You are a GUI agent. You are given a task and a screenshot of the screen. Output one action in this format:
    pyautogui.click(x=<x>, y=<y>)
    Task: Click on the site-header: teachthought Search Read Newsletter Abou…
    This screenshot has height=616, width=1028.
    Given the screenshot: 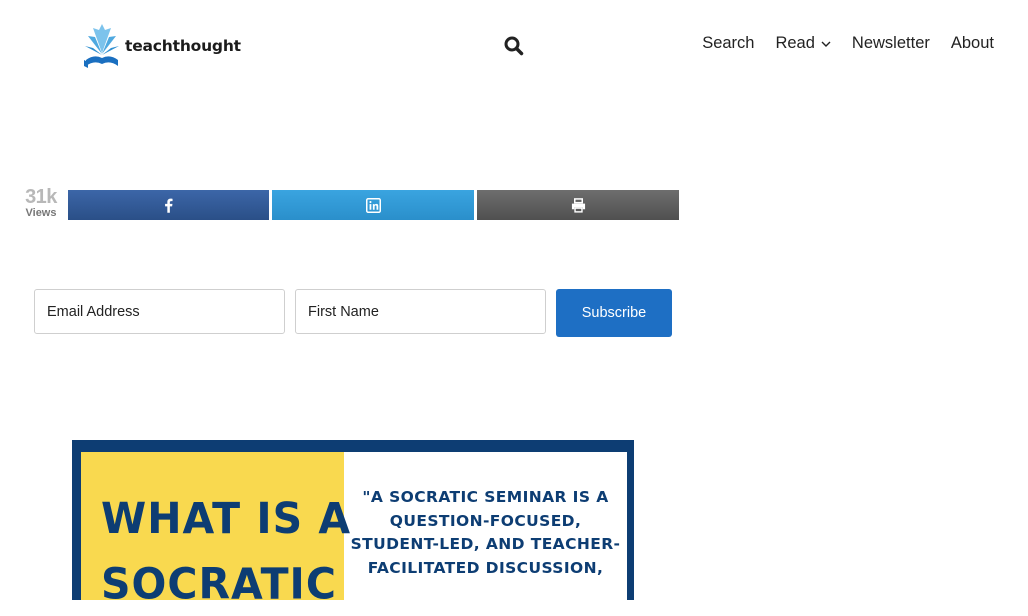 What is the action you would take?
    pyautogui.click(x=514, y=45)
    